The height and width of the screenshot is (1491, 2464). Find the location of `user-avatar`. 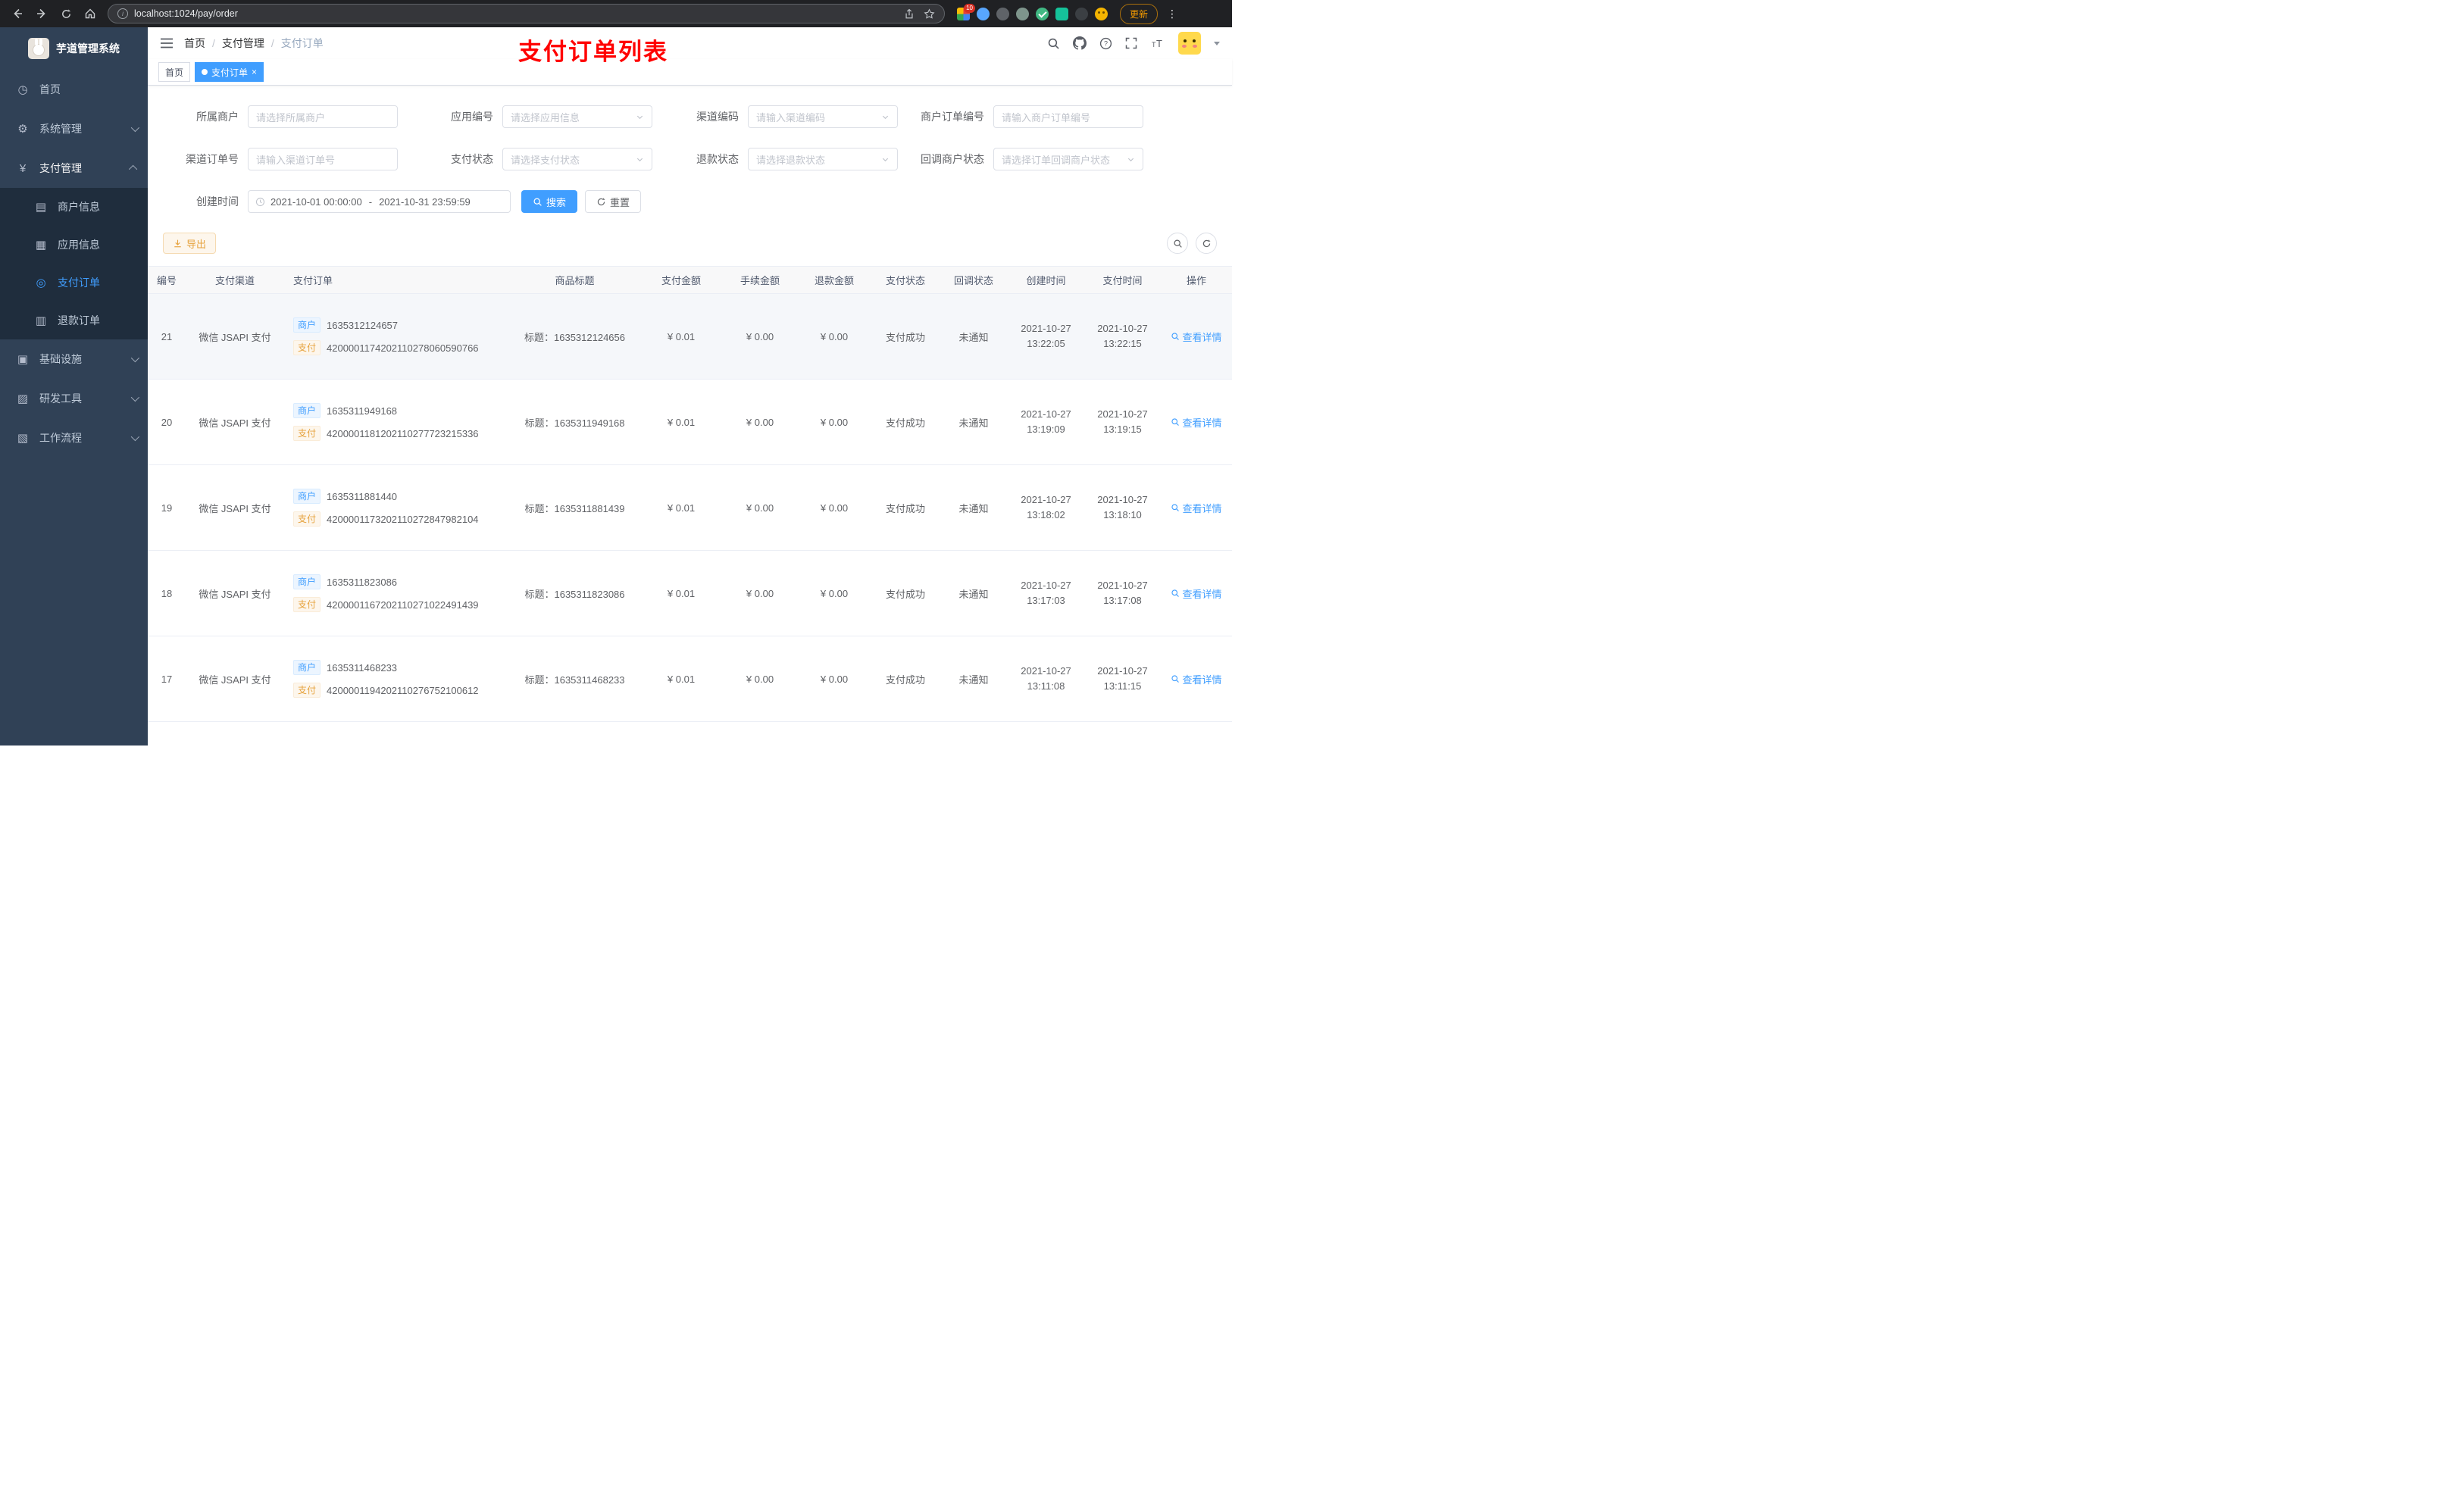

user-avatar is located at coordinates (1189, 43).